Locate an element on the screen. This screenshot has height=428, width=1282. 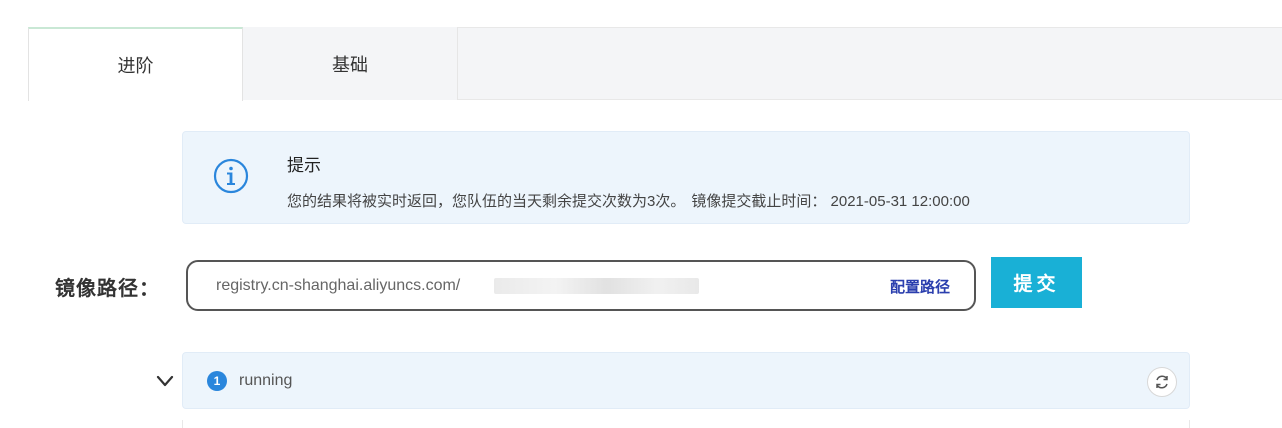
chevron-down-icon is located at coordinates (165, 381).